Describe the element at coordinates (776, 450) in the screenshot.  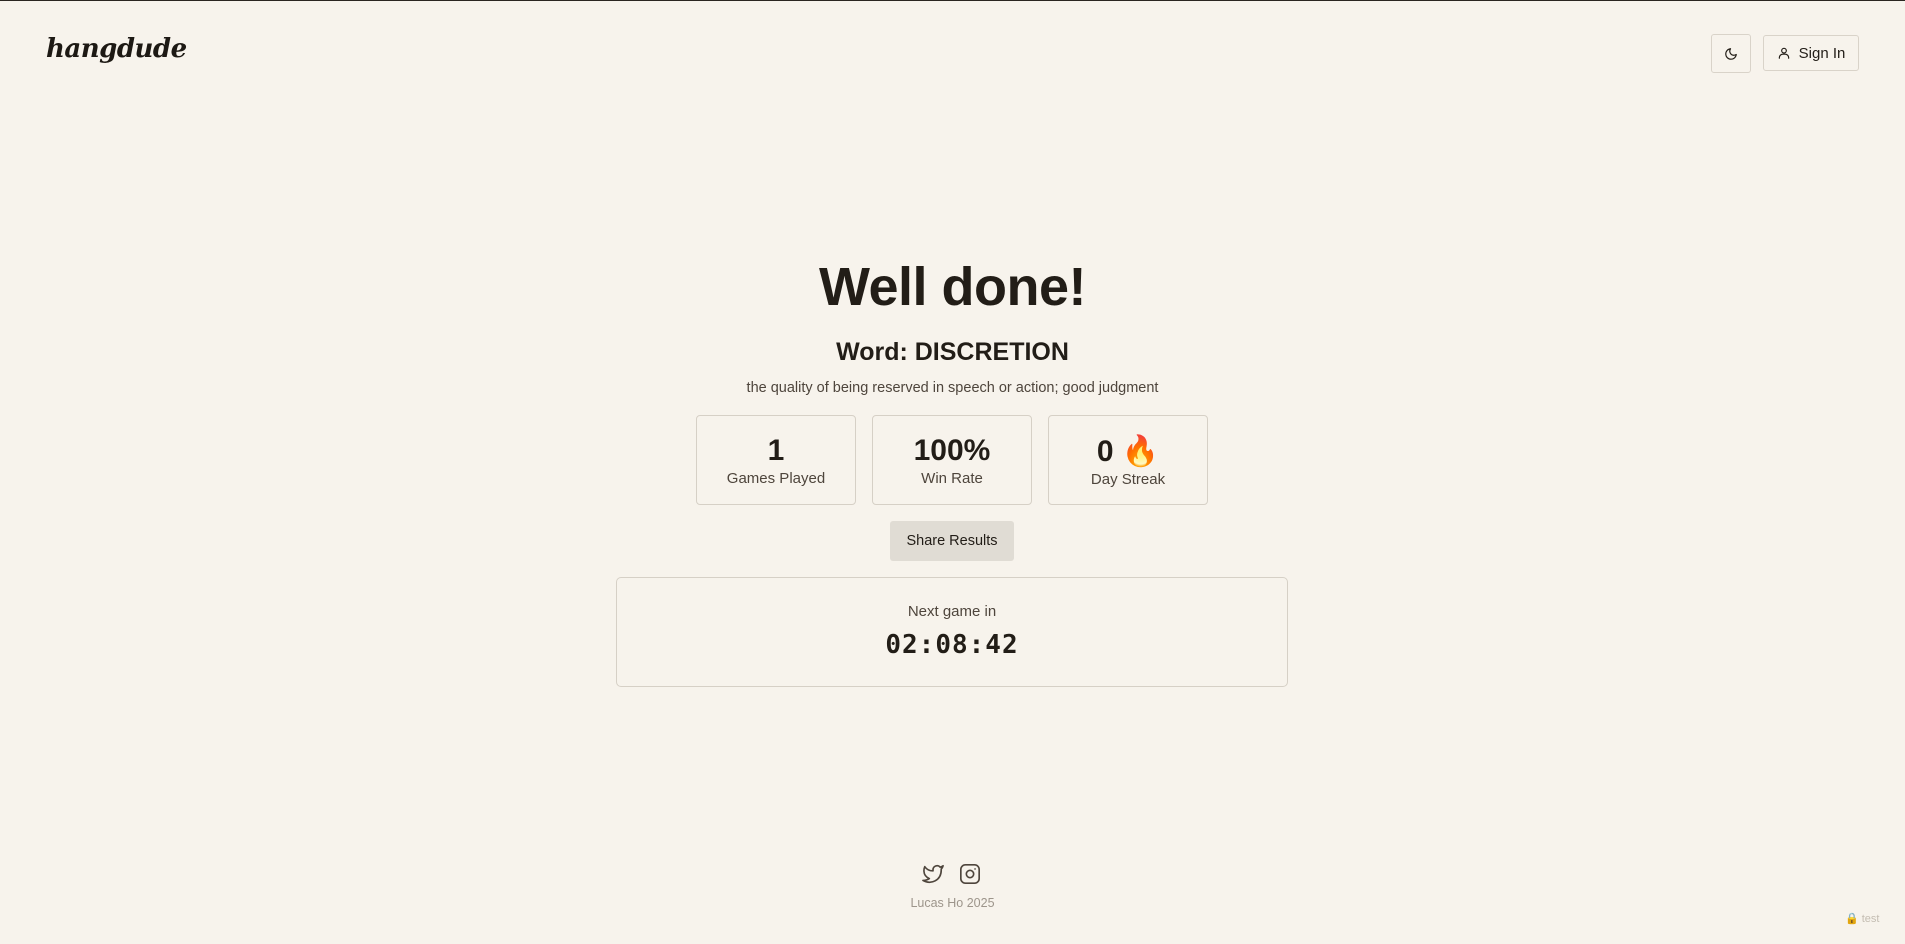
I see `stat-value: 1` at that location.